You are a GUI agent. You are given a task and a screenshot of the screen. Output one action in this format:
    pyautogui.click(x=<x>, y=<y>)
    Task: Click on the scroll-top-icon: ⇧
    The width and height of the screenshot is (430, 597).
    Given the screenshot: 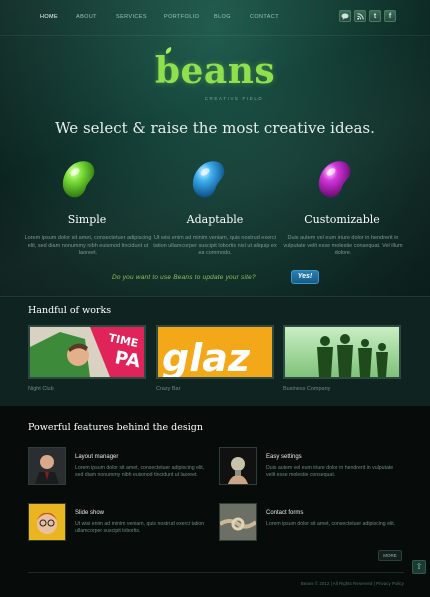 What is the action you would take?
    pyautogui.click(x=419, y=567)
    